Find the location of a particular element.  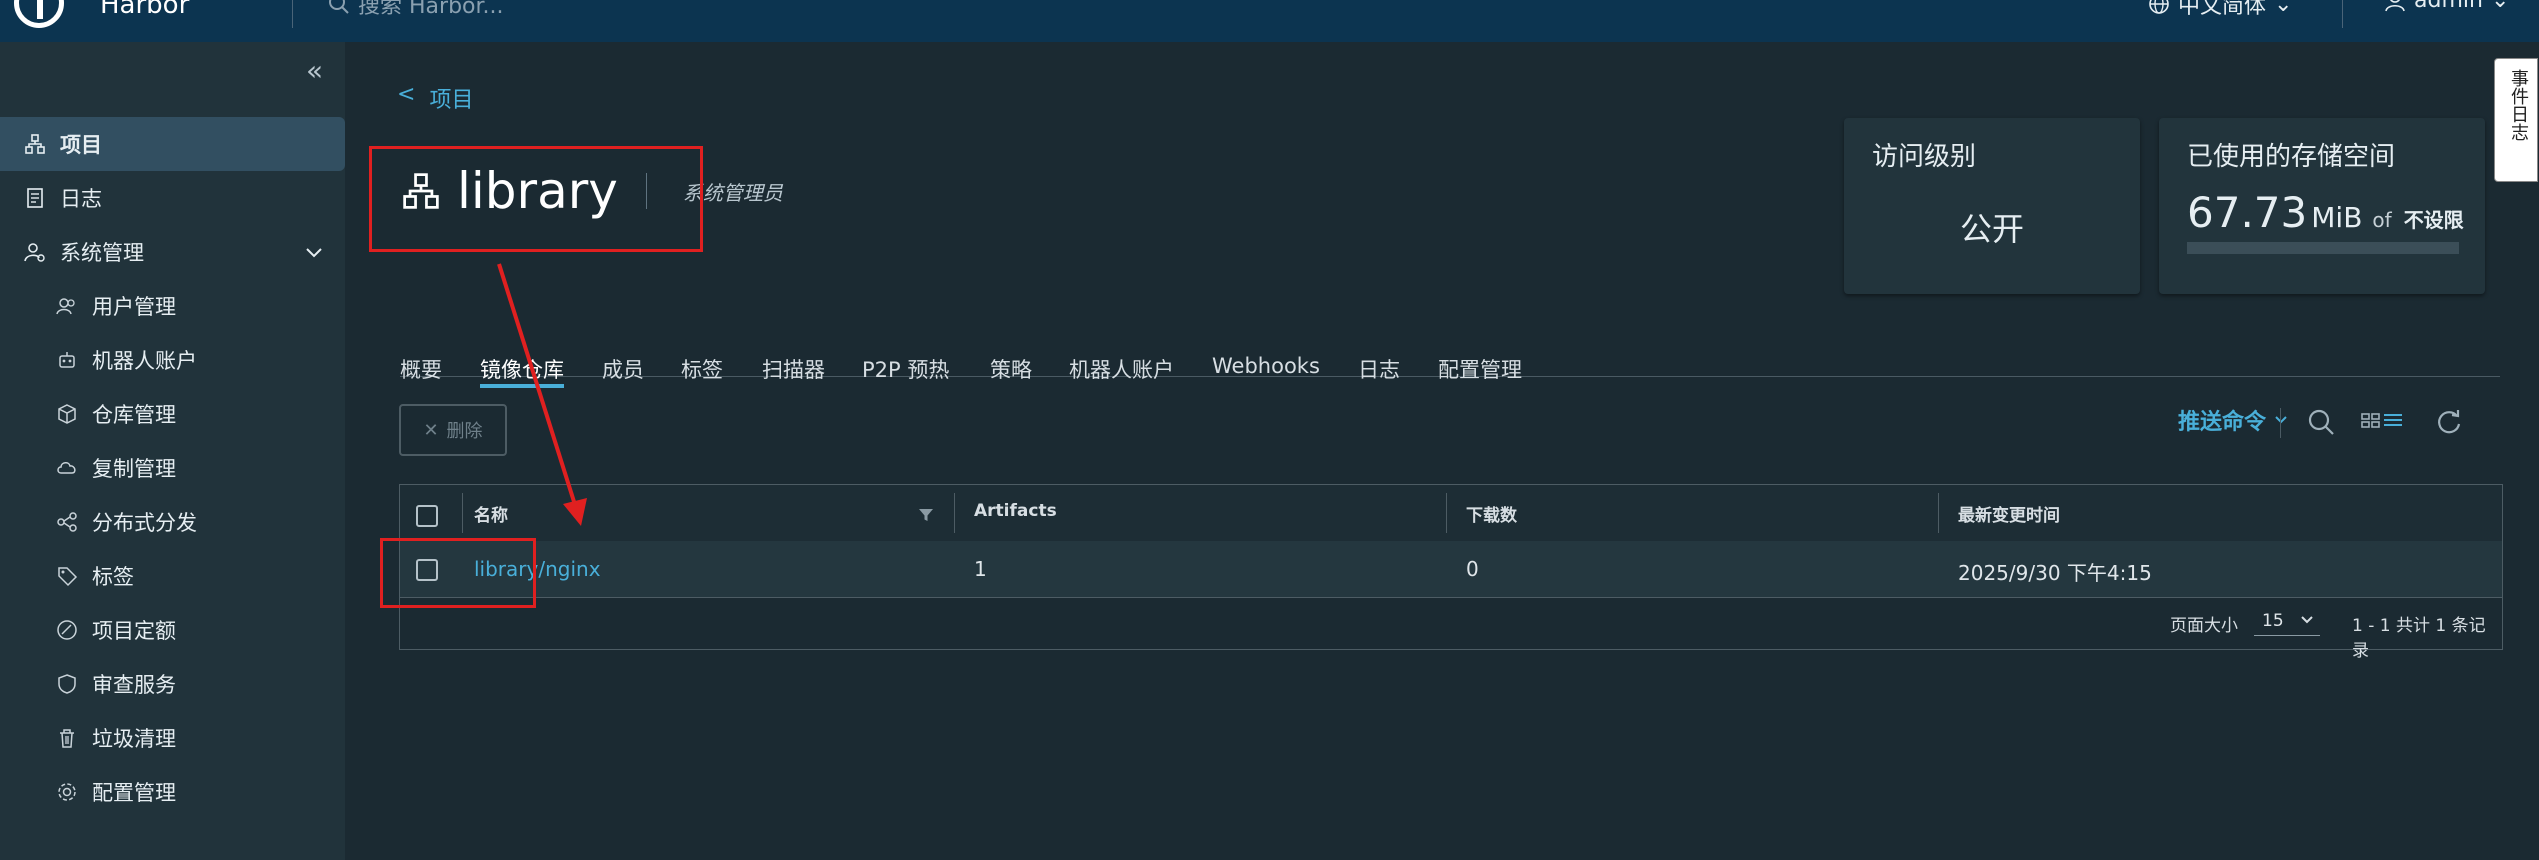

pull-count: 0 is located at coordinates (1472, 569).